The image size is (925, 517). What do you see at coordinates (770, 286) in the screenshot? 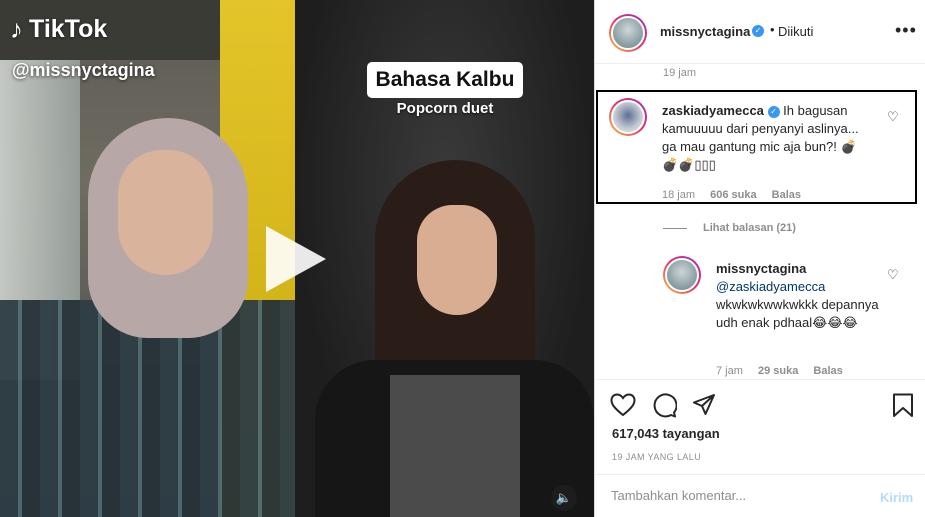
I see `reply-mention-link: @zaskiadyamecca` at bounding box center [770, 286].